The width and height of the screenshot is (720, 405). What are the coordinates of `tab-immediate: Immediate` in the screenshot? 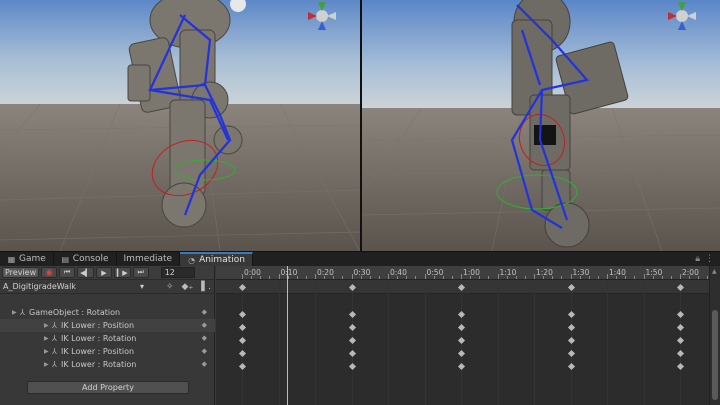 It's located at (149, 259).